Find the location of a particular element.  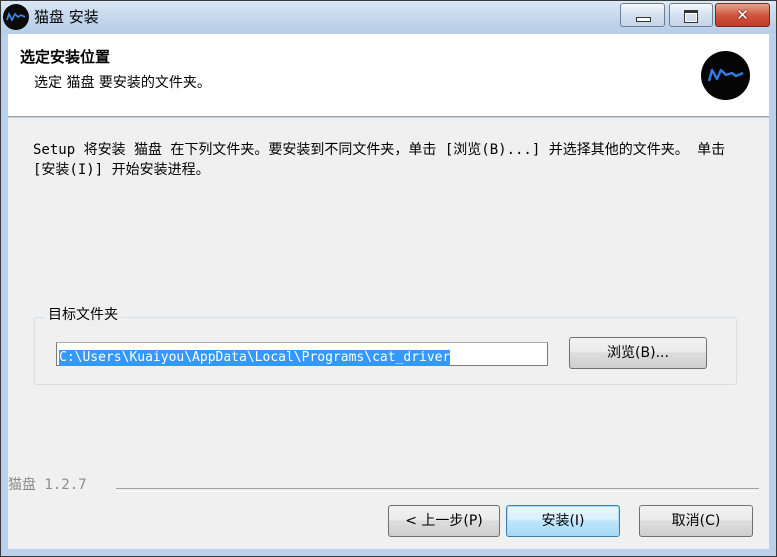

close-button: ✕ is located at coordinates (742, 15).